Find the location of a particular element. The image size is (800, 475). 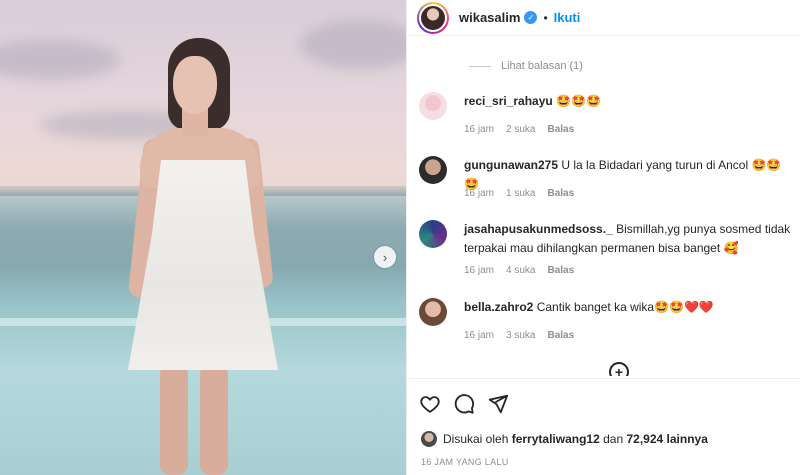

action-buttons is located at coordinates (464, 404).